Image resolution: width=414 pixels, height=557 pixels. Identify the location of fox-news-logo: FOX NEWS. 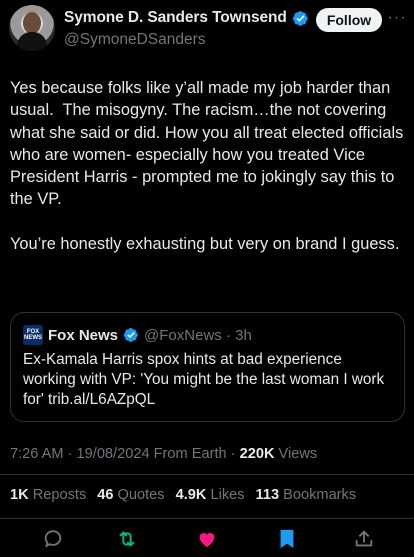
(33, 335).